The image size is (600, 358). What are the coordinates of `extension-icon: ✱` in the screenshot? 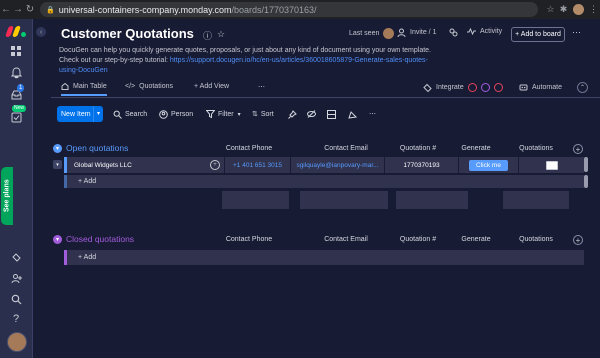 It's located at (563, 9).